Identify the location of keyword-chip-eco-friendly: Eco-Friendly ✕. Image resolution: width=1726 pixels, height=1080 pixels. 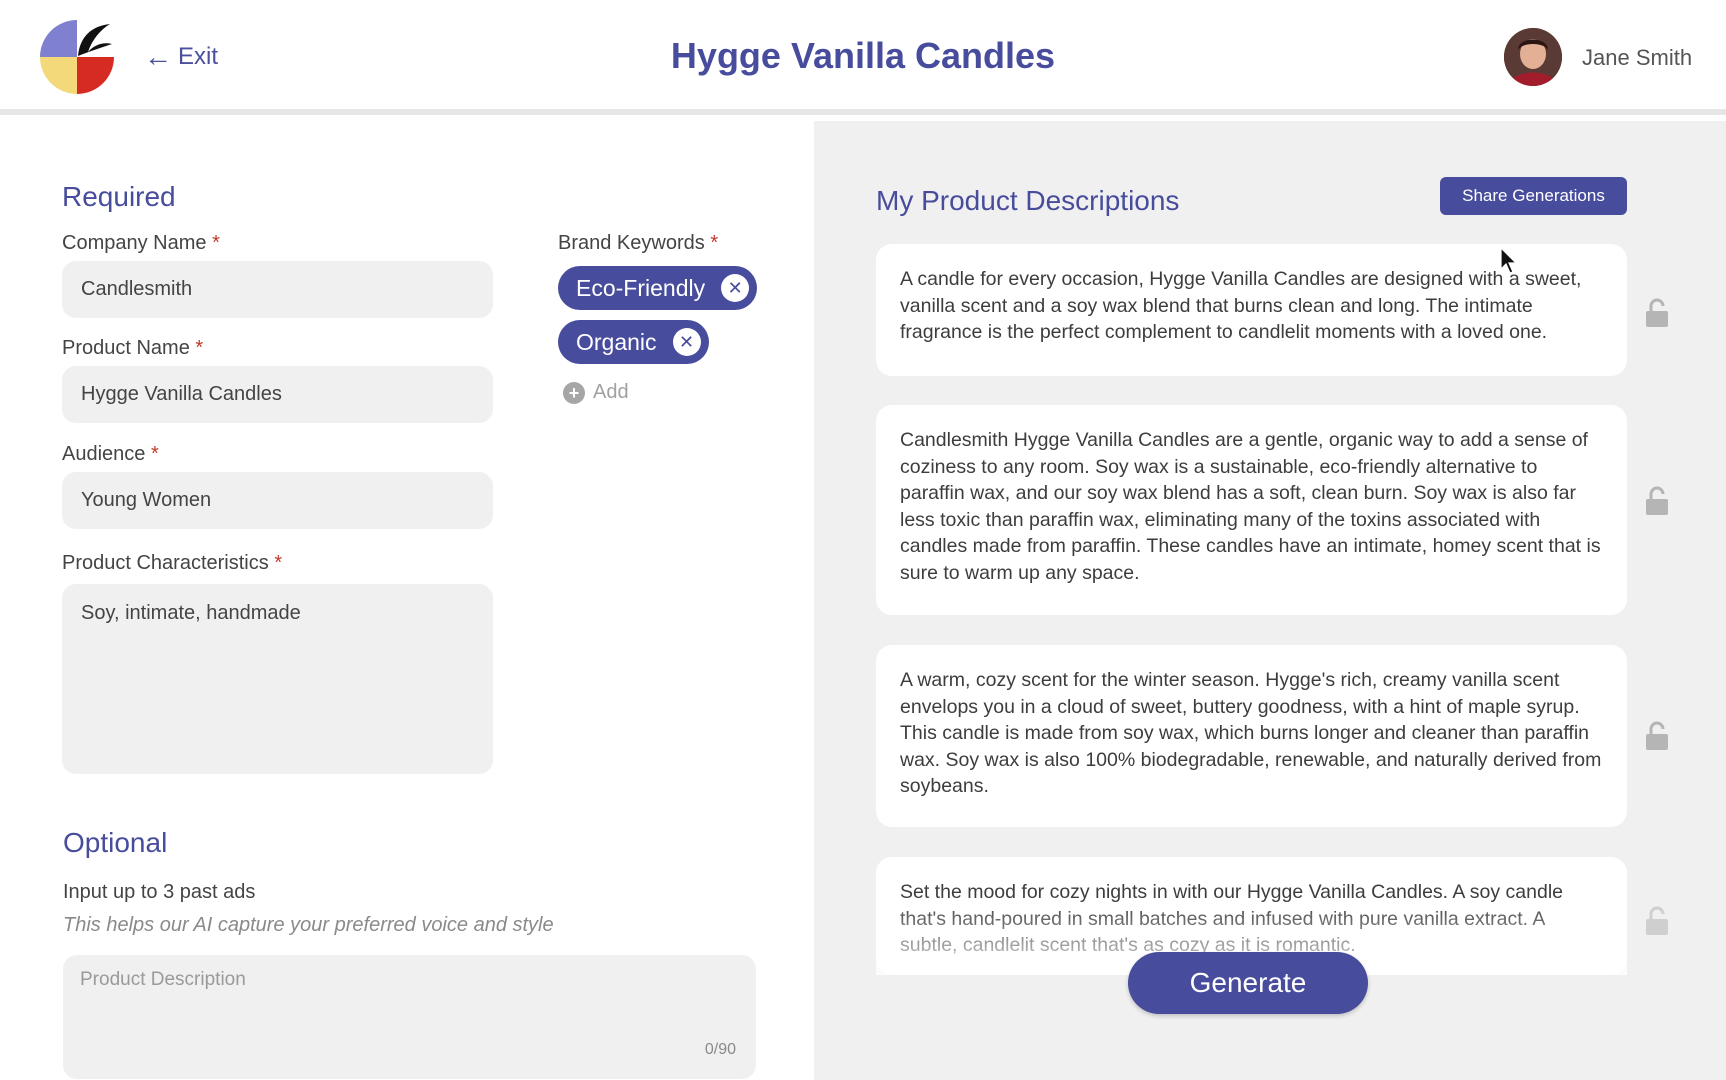
(658, 288).